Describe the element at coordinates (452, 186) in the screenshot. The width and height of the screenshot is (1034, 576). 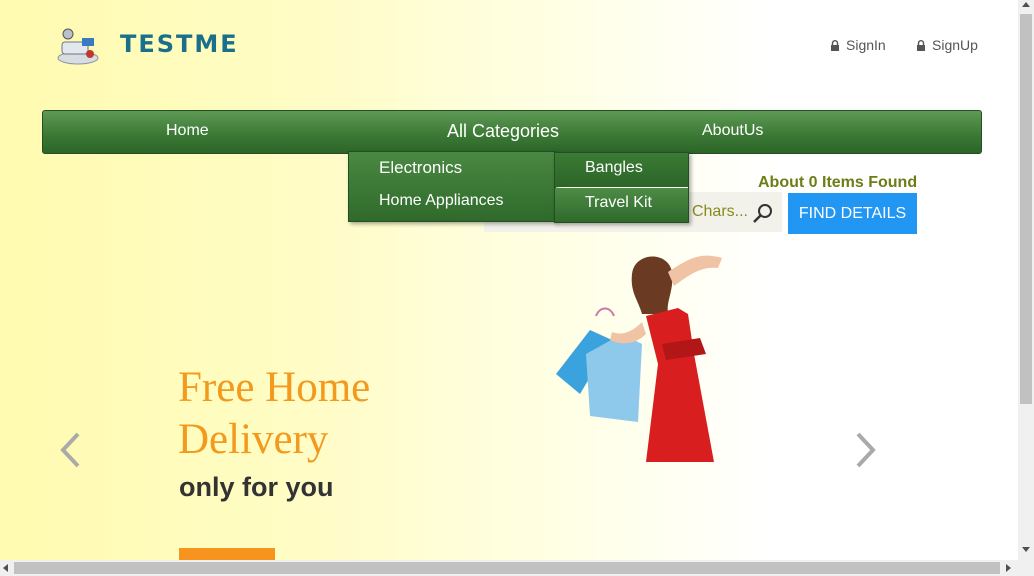
I see `categories-dropdown: Electronics Home Appliances` at that location.